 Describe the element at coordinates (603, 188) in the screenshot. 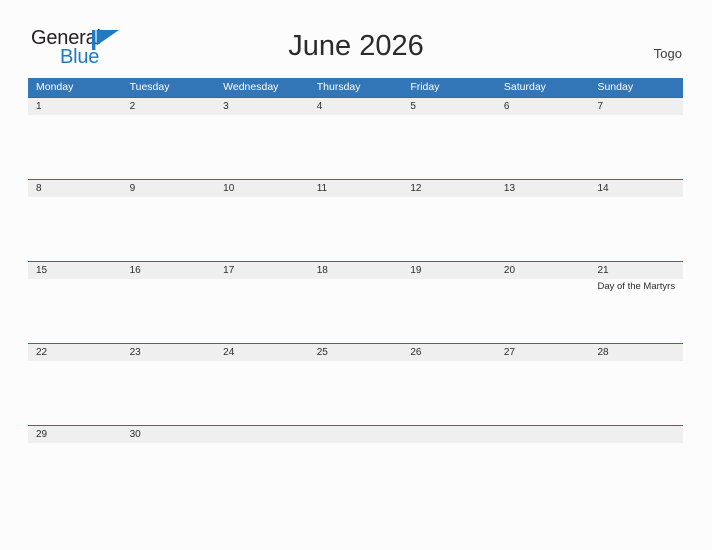

I see `day-number: 14` at that location.